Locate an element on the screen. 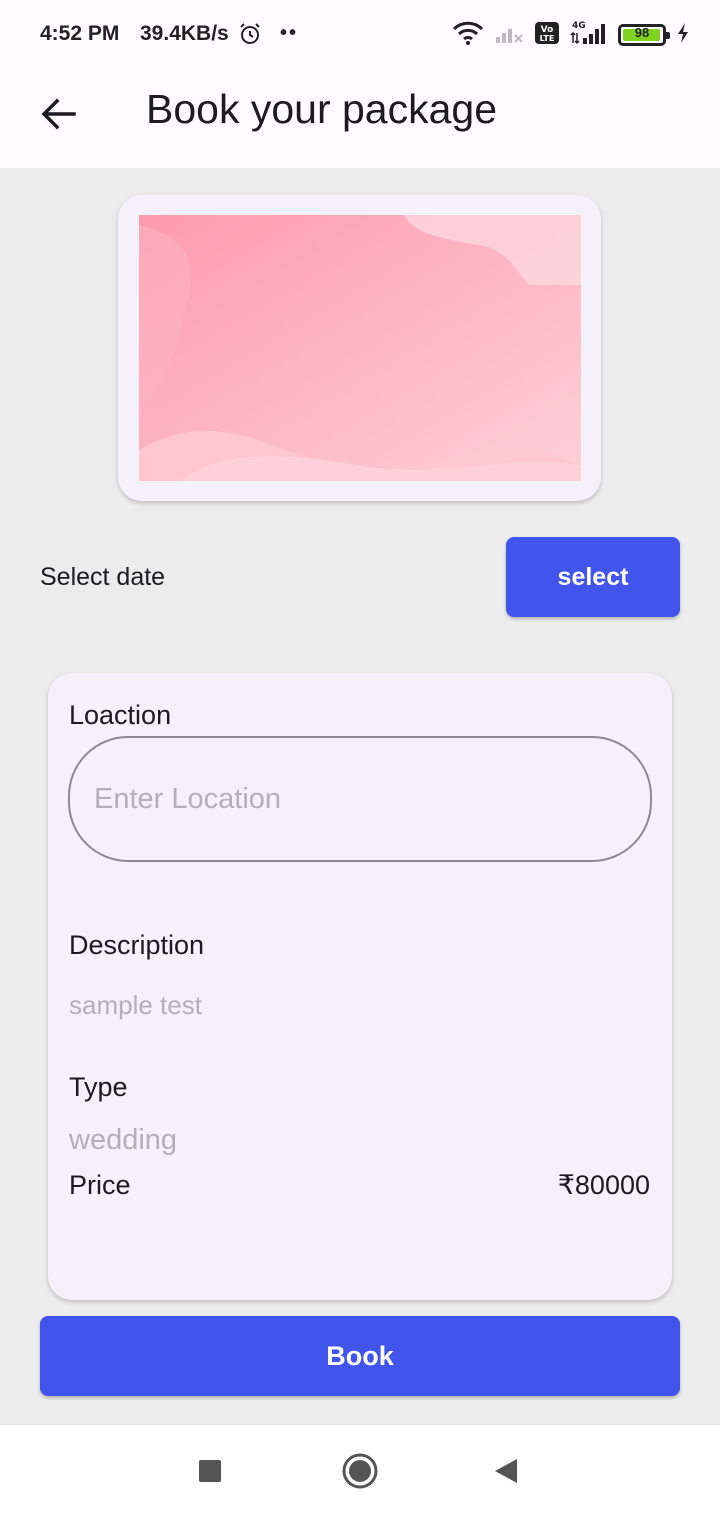 This screenshot has width=720, height=1520. svg-text: 4G is located at coordinates (579, 26).